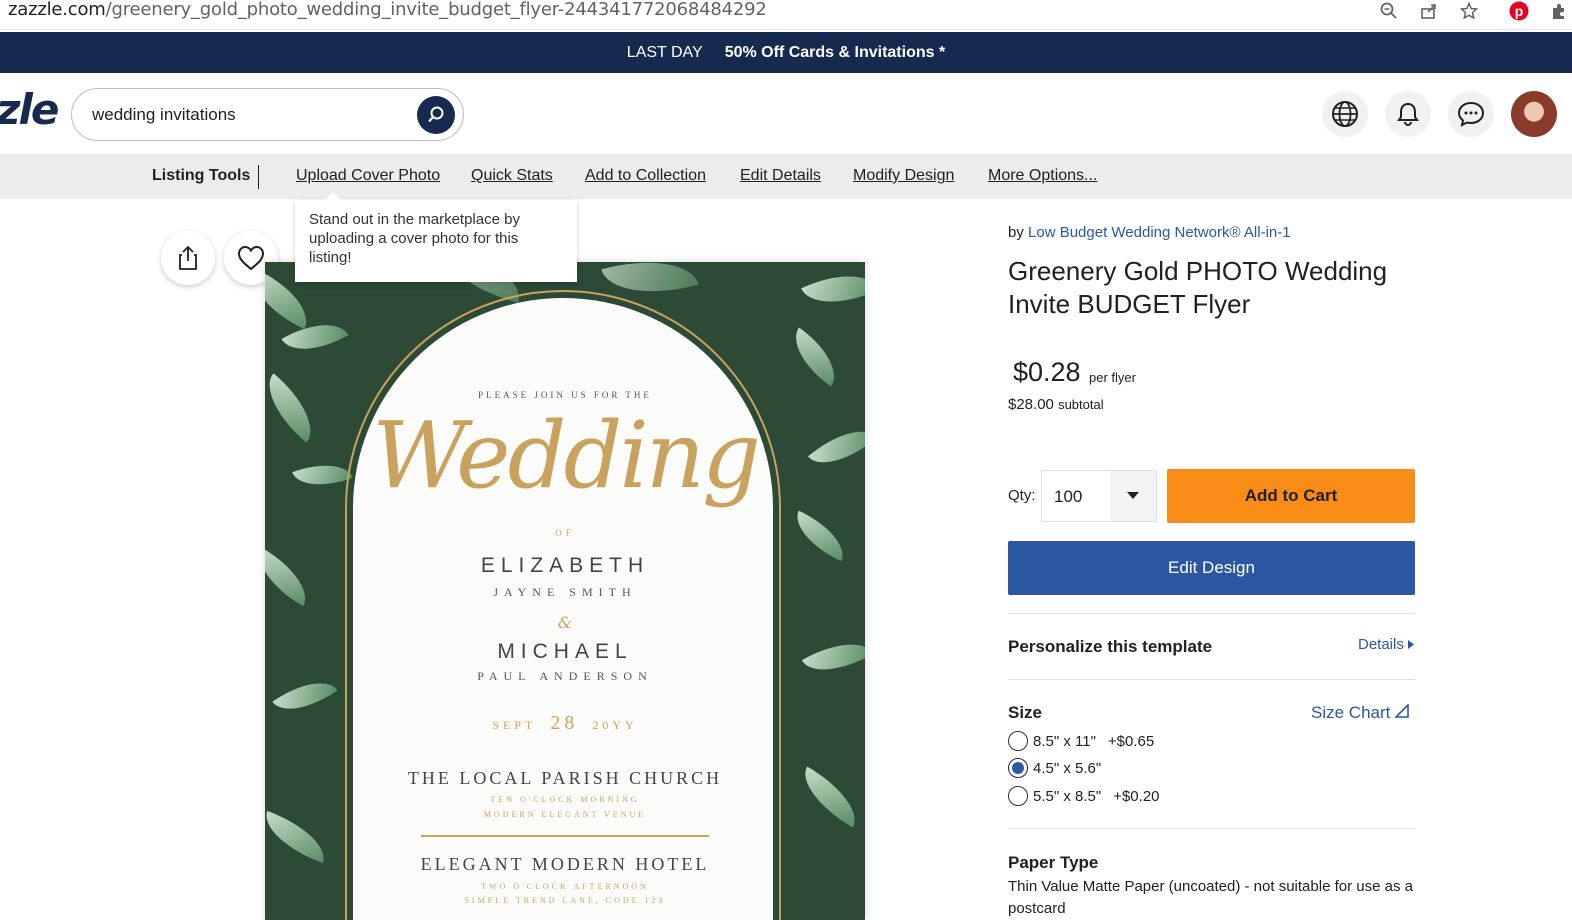 The width and height of the screenshot is (1572, 920). What do you see at coordinates (1047, 372) in the screenshot?
I see `unit-price: $0.28` at bounding box center [1047, 372].